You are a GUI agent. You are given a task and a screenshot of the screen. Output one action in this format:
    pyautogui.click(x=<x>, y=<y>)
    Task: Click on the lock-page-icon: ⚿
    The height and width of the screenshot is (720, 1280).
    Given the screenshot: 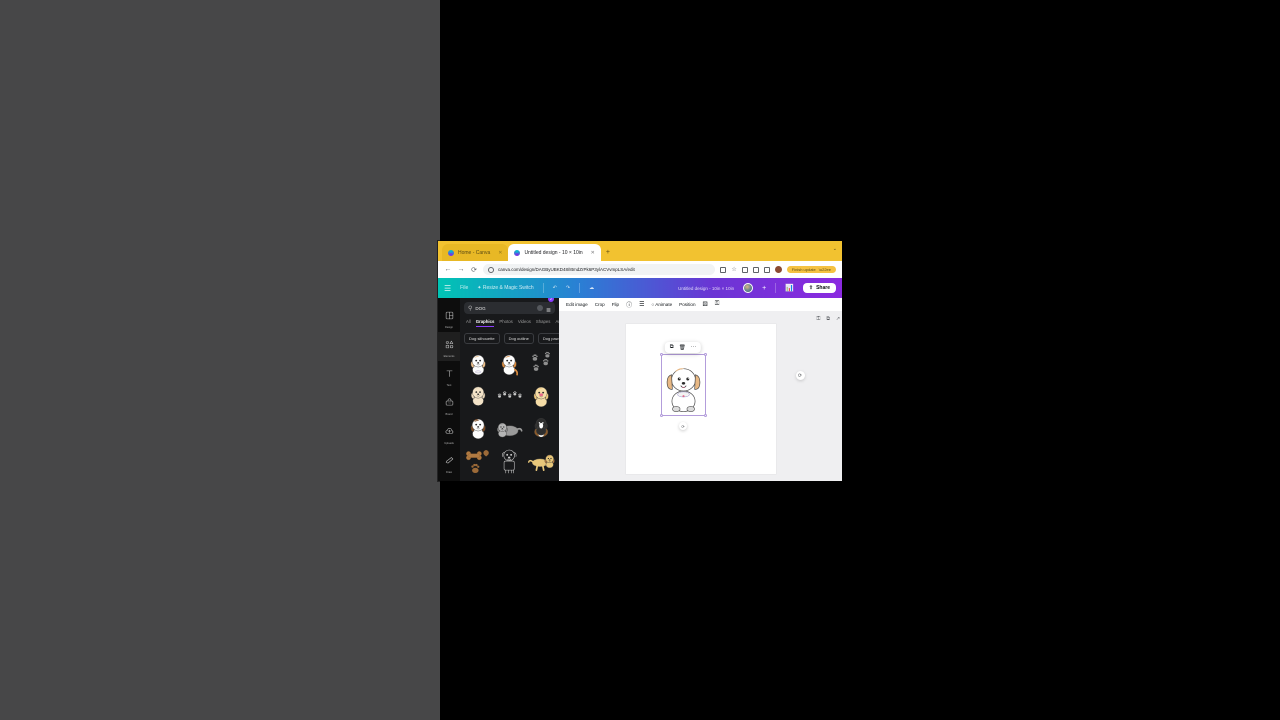 What is the action you would take?
    pyautogui.click(x=819, y=319)
    